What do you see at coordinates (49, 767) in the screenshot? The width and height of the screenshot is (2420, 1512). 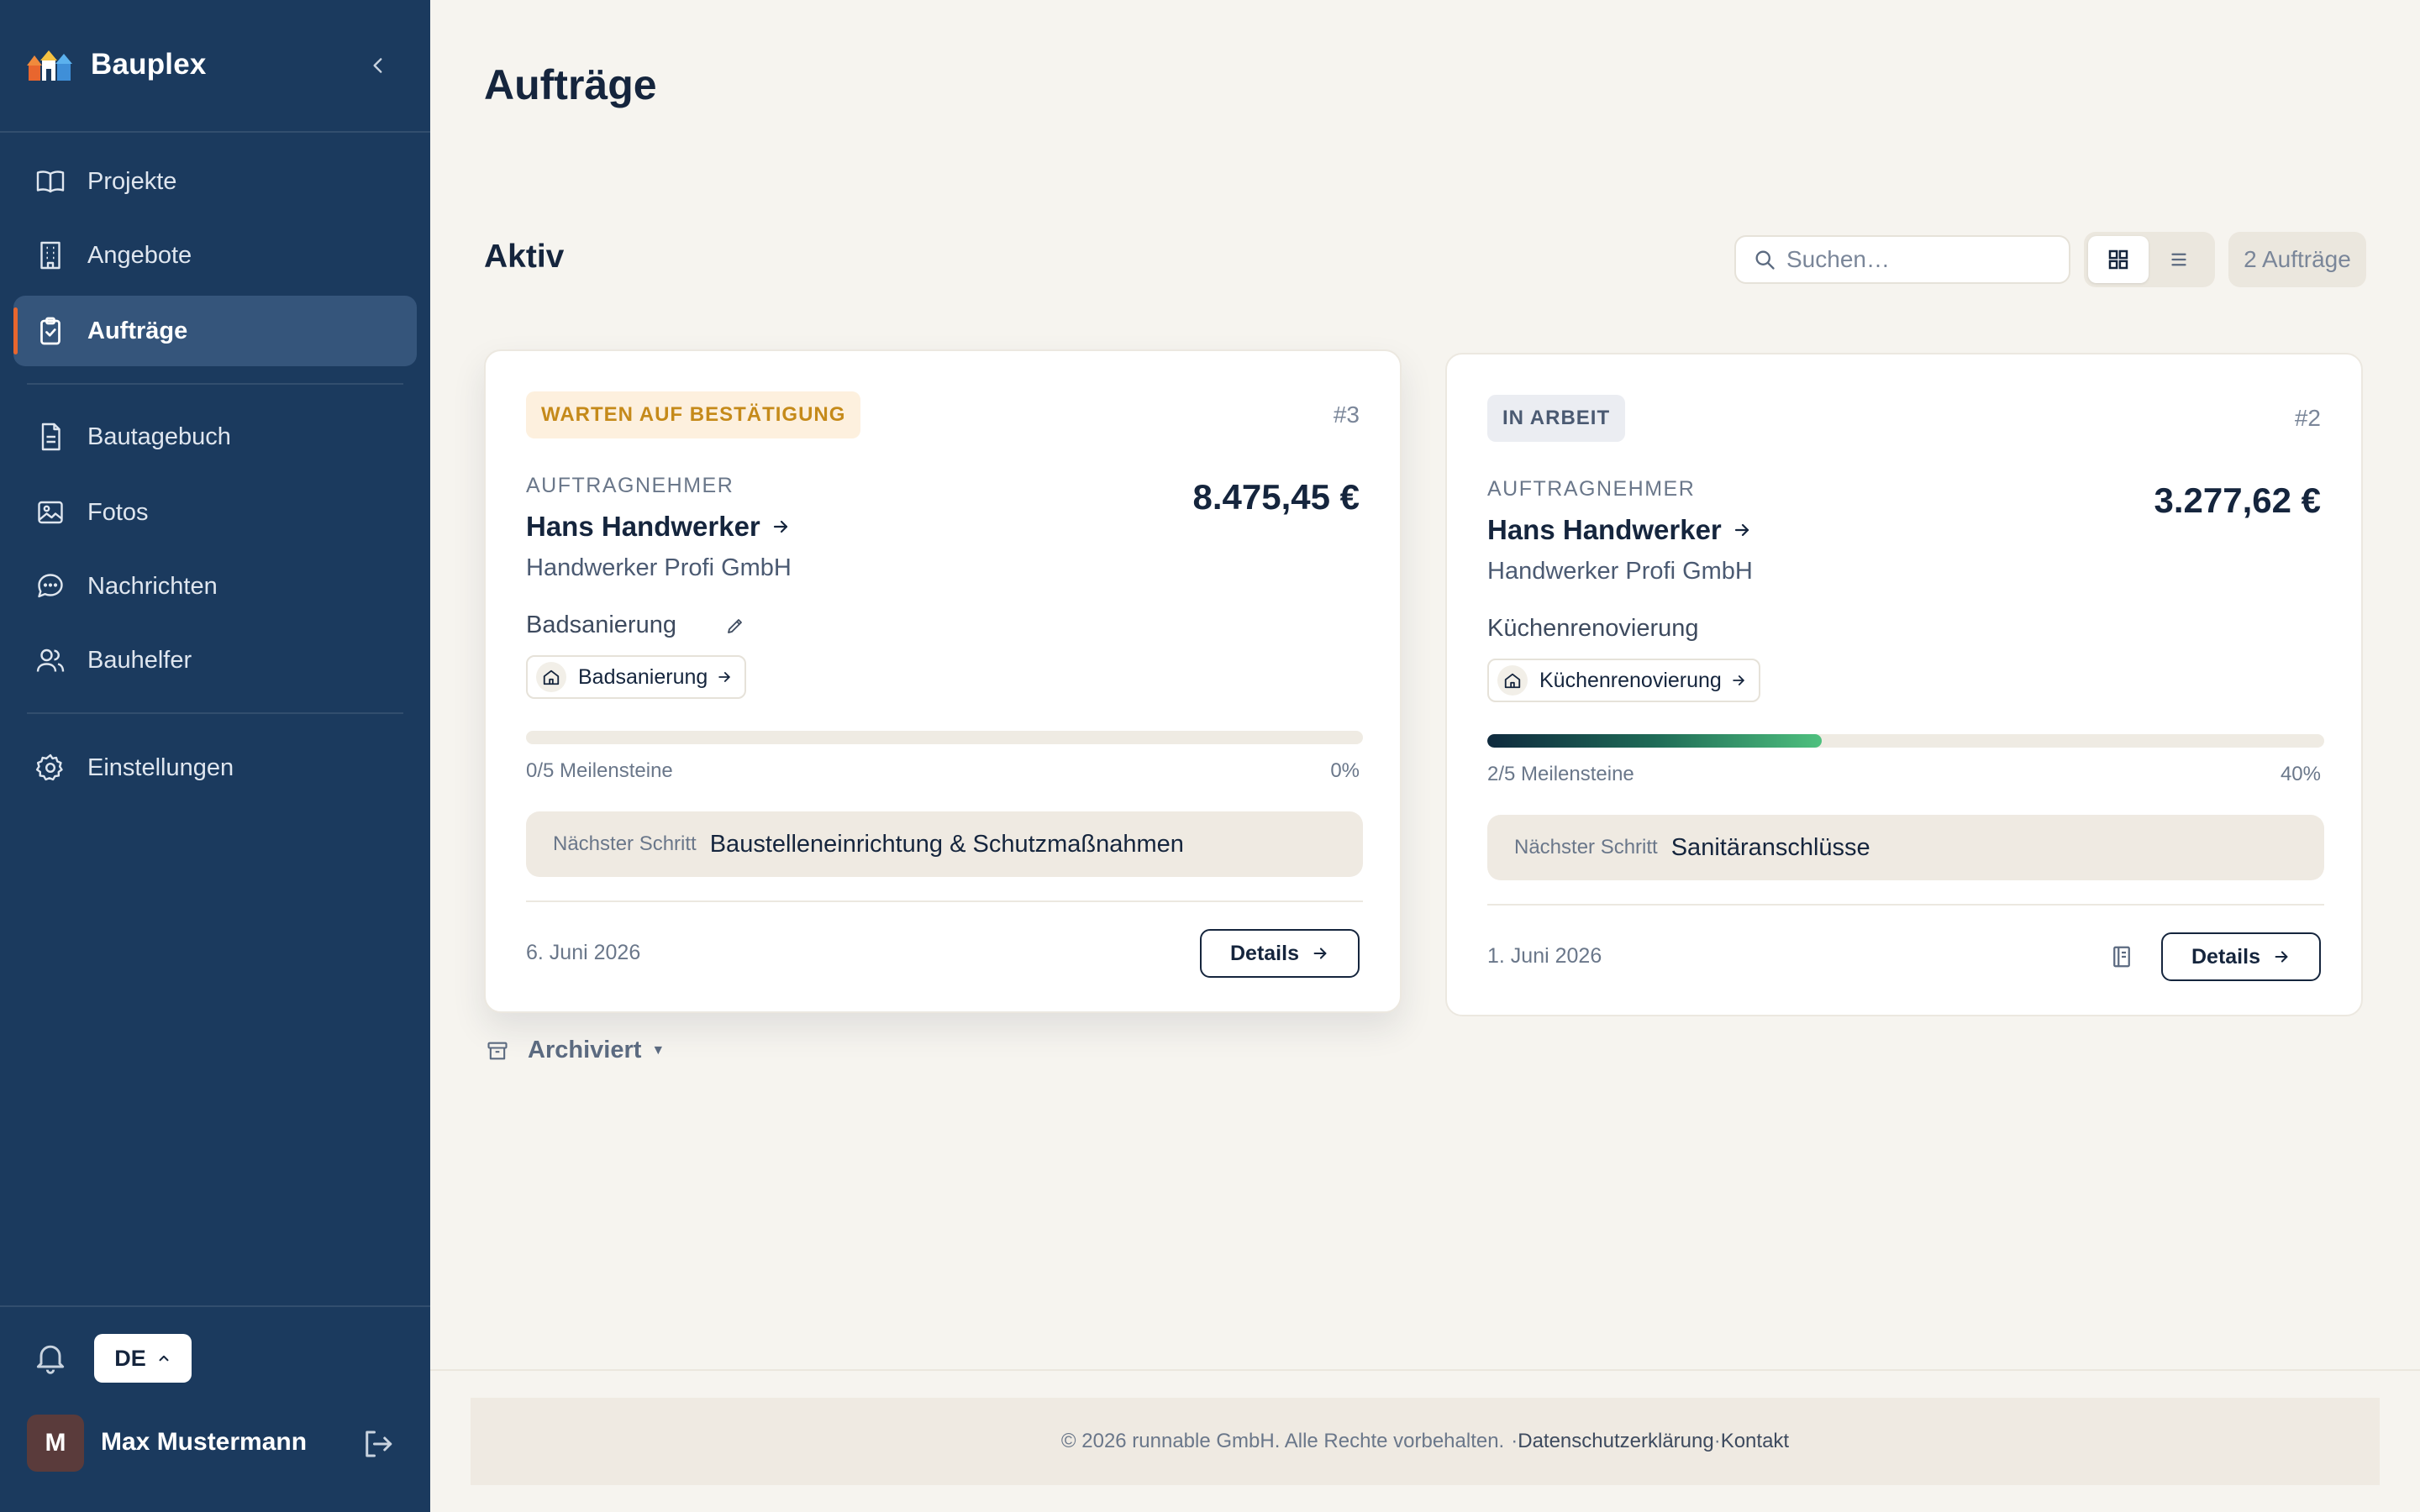 I see `gear-icon` at bounding box center [49, 767].